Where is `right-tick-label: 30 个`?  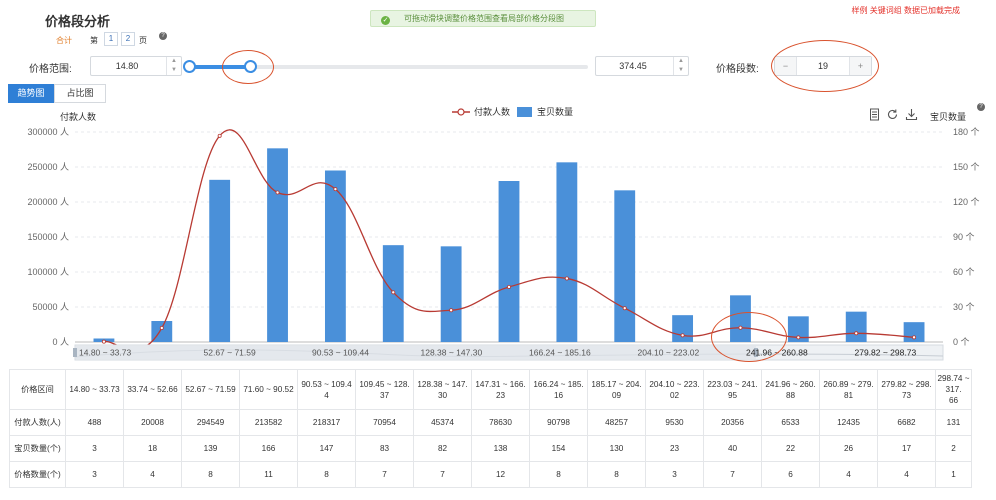
right-tick-label: 30 个 is located at coordinates (964, 307).